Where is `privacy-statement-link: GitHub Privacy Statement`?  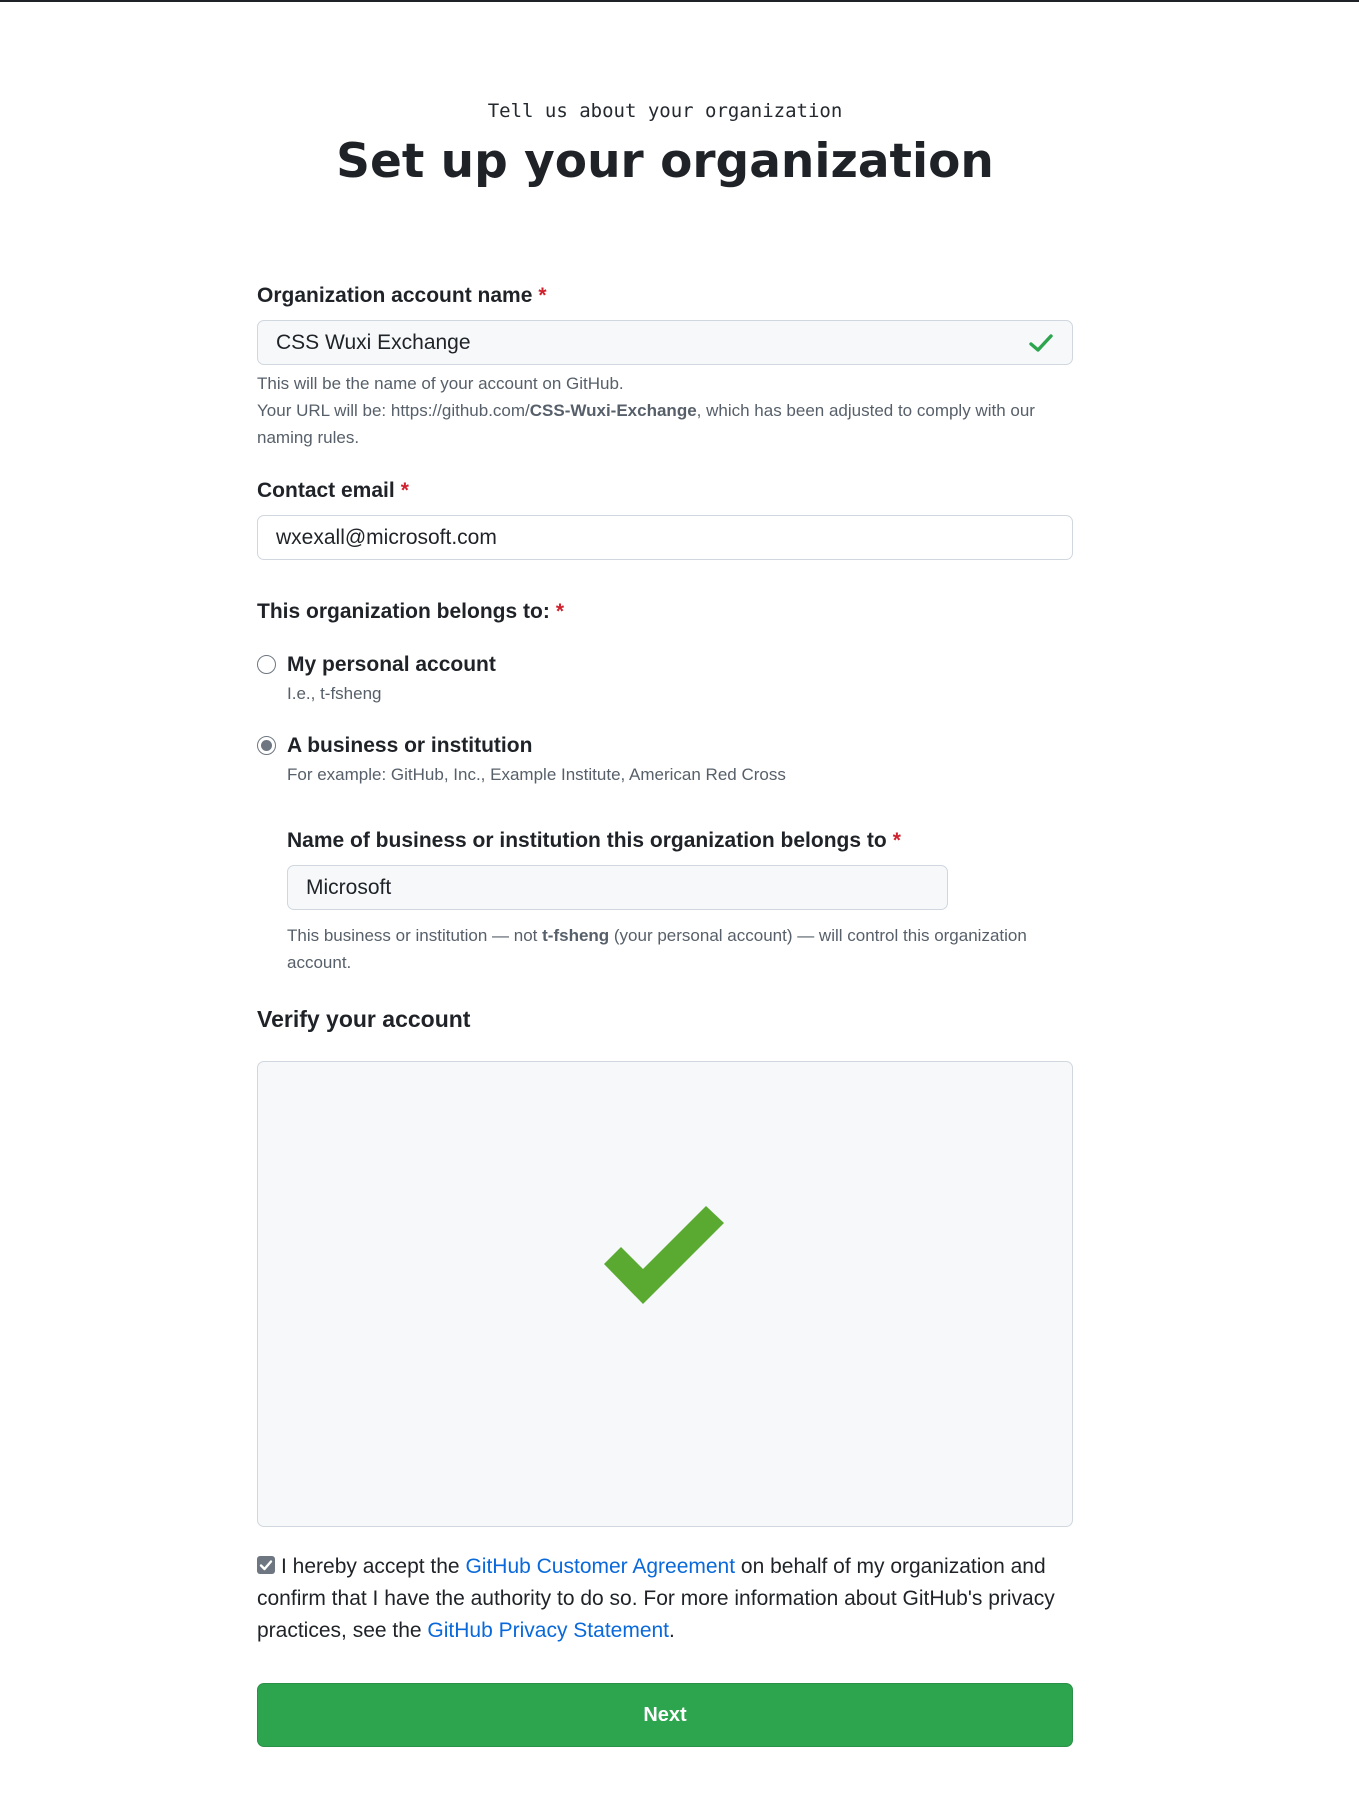 privacy-statement-link: GitHub Privacy Statement is located at coordinates (548, 1630).